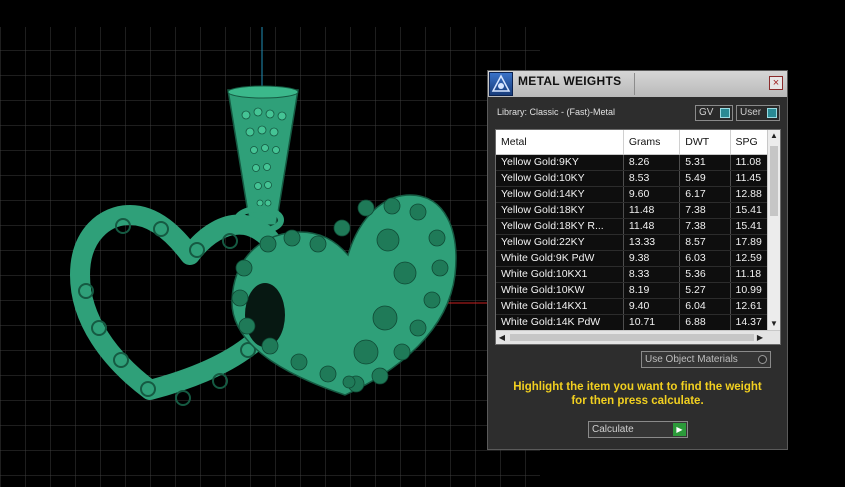  Describe the element at coordinates (705, 274) in the screenshot. I see `cell-dwt: 5.36` at that location.